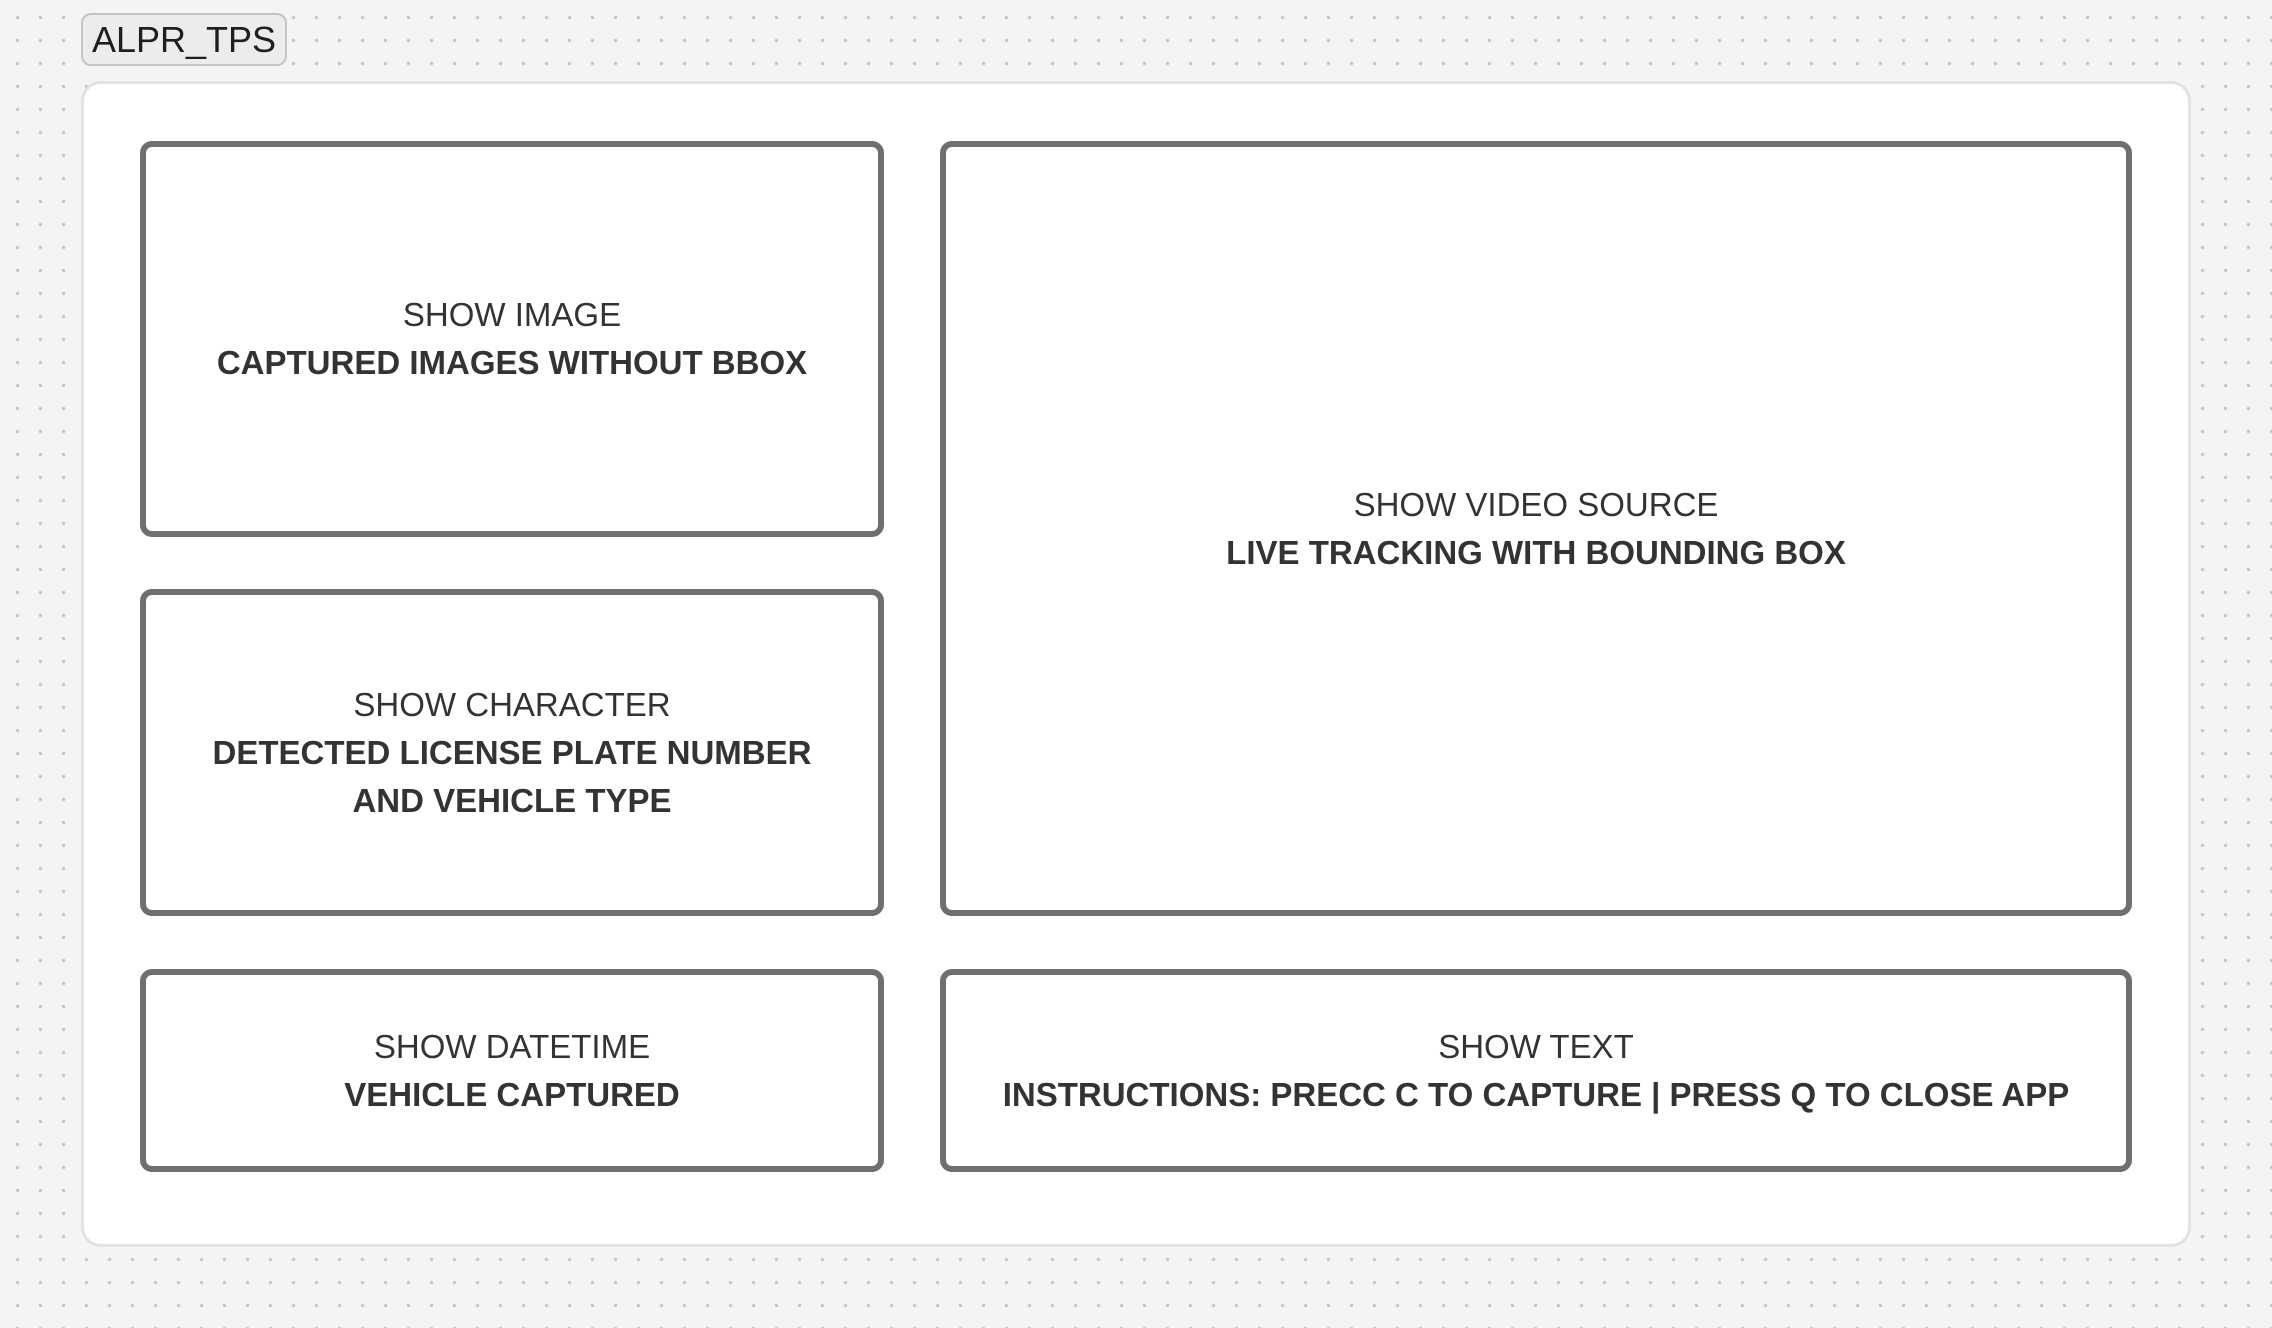 Image resolution: width=2272 pixels, height=1328 pixels. What do you see at coordinates (512, 314) in the screenshot?
I see `show-image-title: SHOW IMAGE` at bounding box center [512, 314].